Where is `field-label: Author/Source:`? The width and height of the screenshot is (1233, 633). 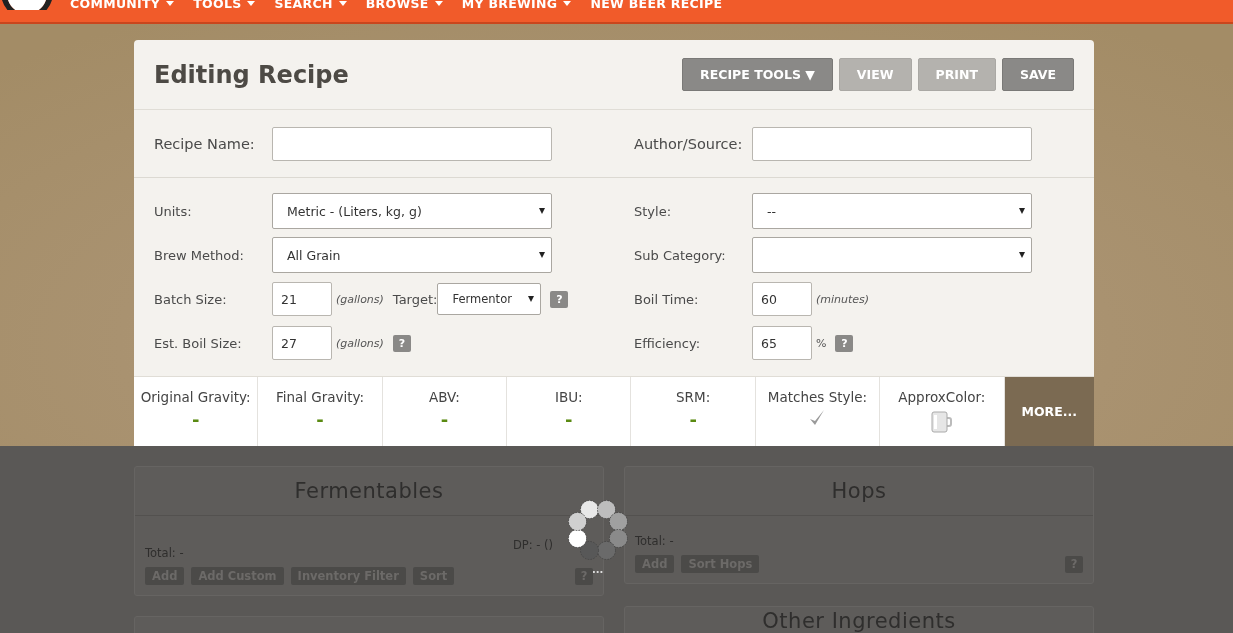
field-label: Author/Source: is located at coordinates (689, 143).